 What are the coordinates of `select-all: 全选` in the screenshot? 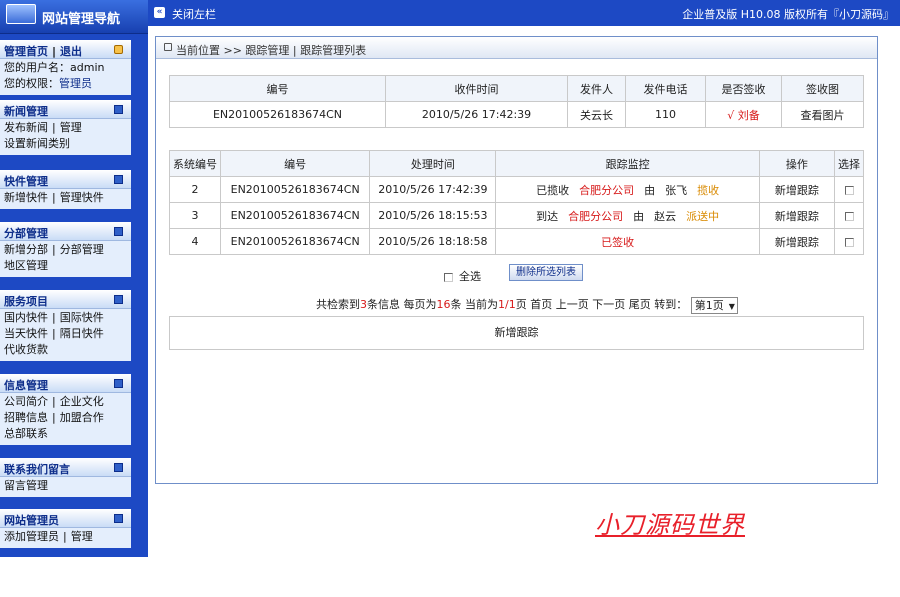 It's located at (462, 276).